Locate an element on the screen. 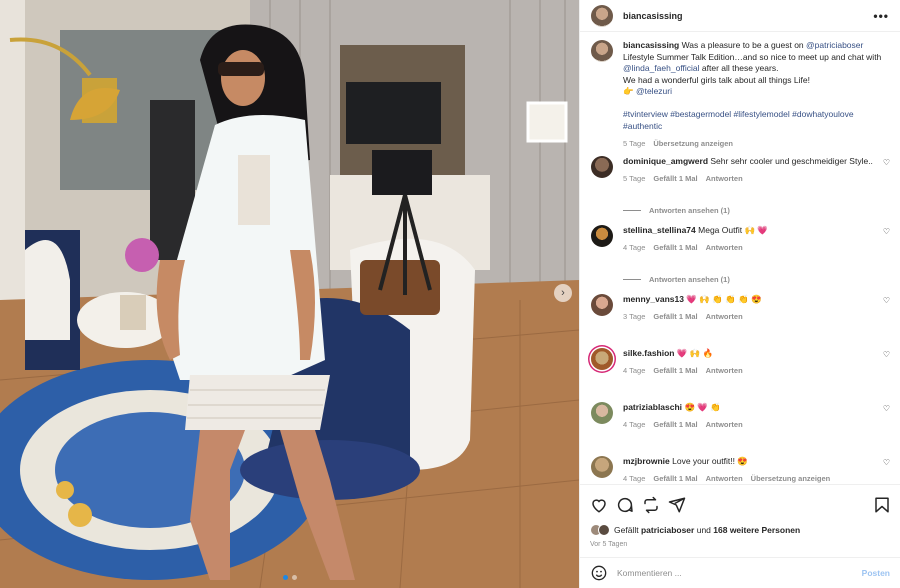 Image resolution: width=900 pixels, height=588 pixels. mention-link: @linda_faeh_official is located at coordinates (661, 68).